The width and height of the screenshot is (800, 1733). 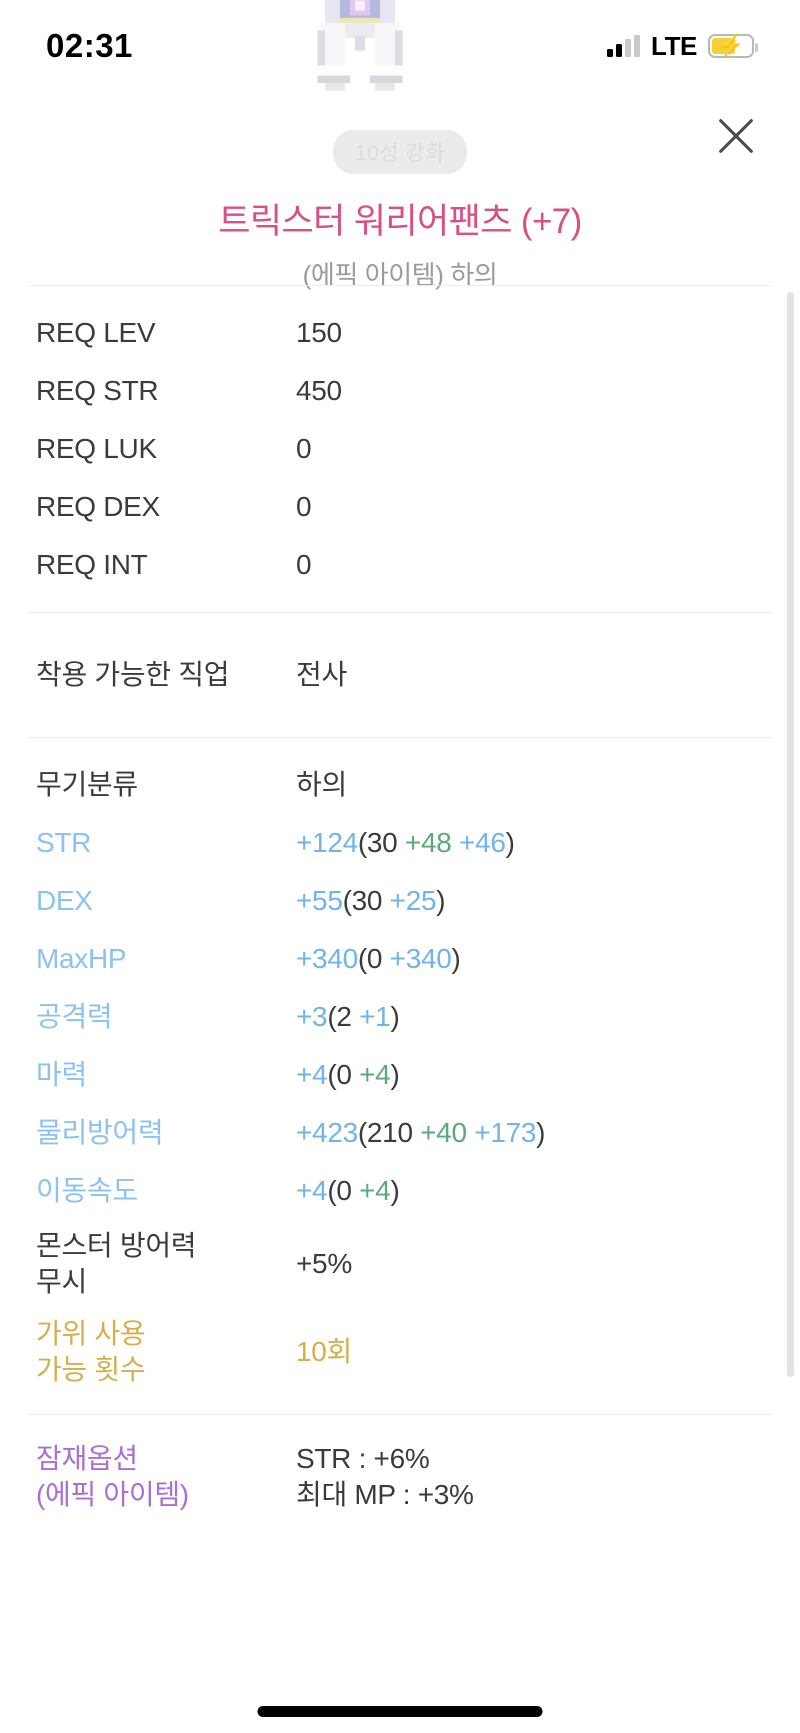 What do you see at coordinates (319, 333) in the screenshot?
I see `req-lev-value: 150` at bounding box center [319, 333].